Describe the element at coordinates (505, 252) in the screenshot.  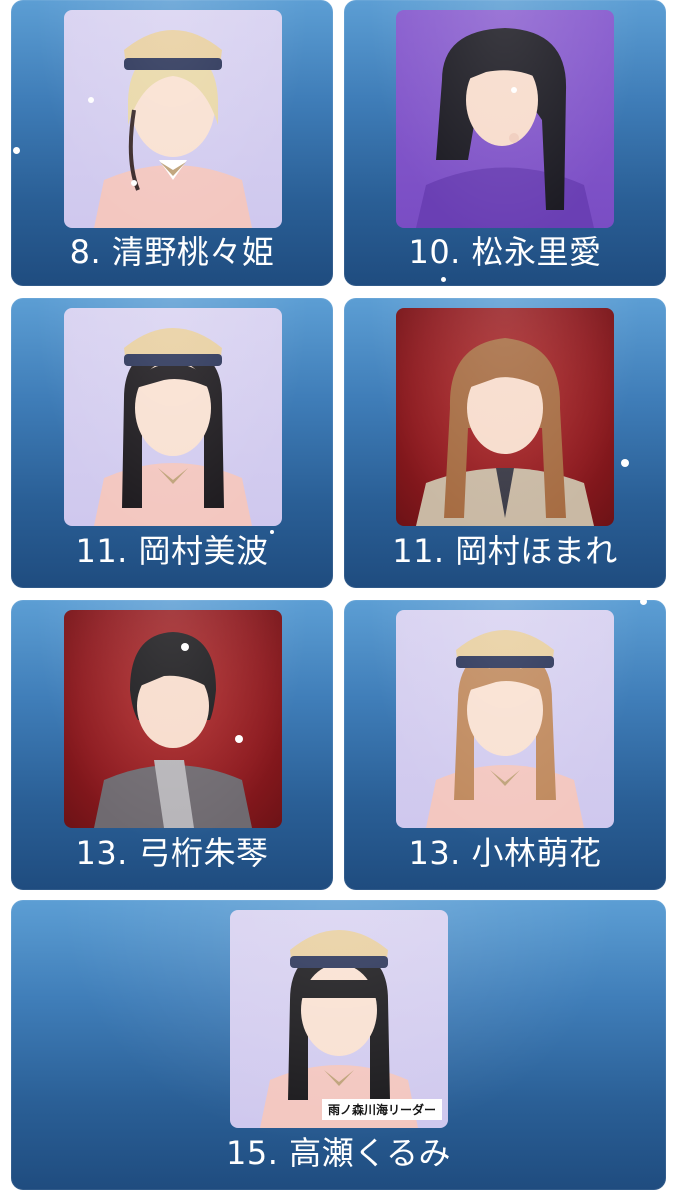
I see `member-caption: 10. 松永里愛` at that location.